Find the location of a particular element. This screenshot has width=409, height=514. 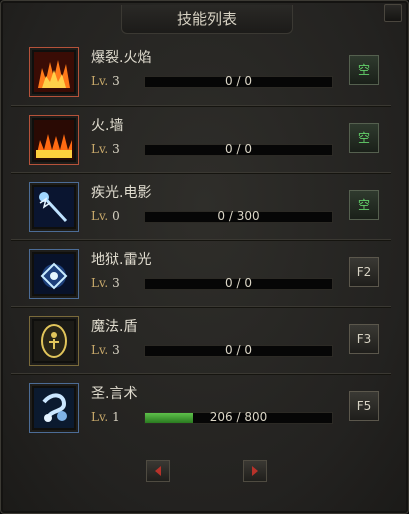

hotkey-slot: F5 is located at coordinates (364, 406).